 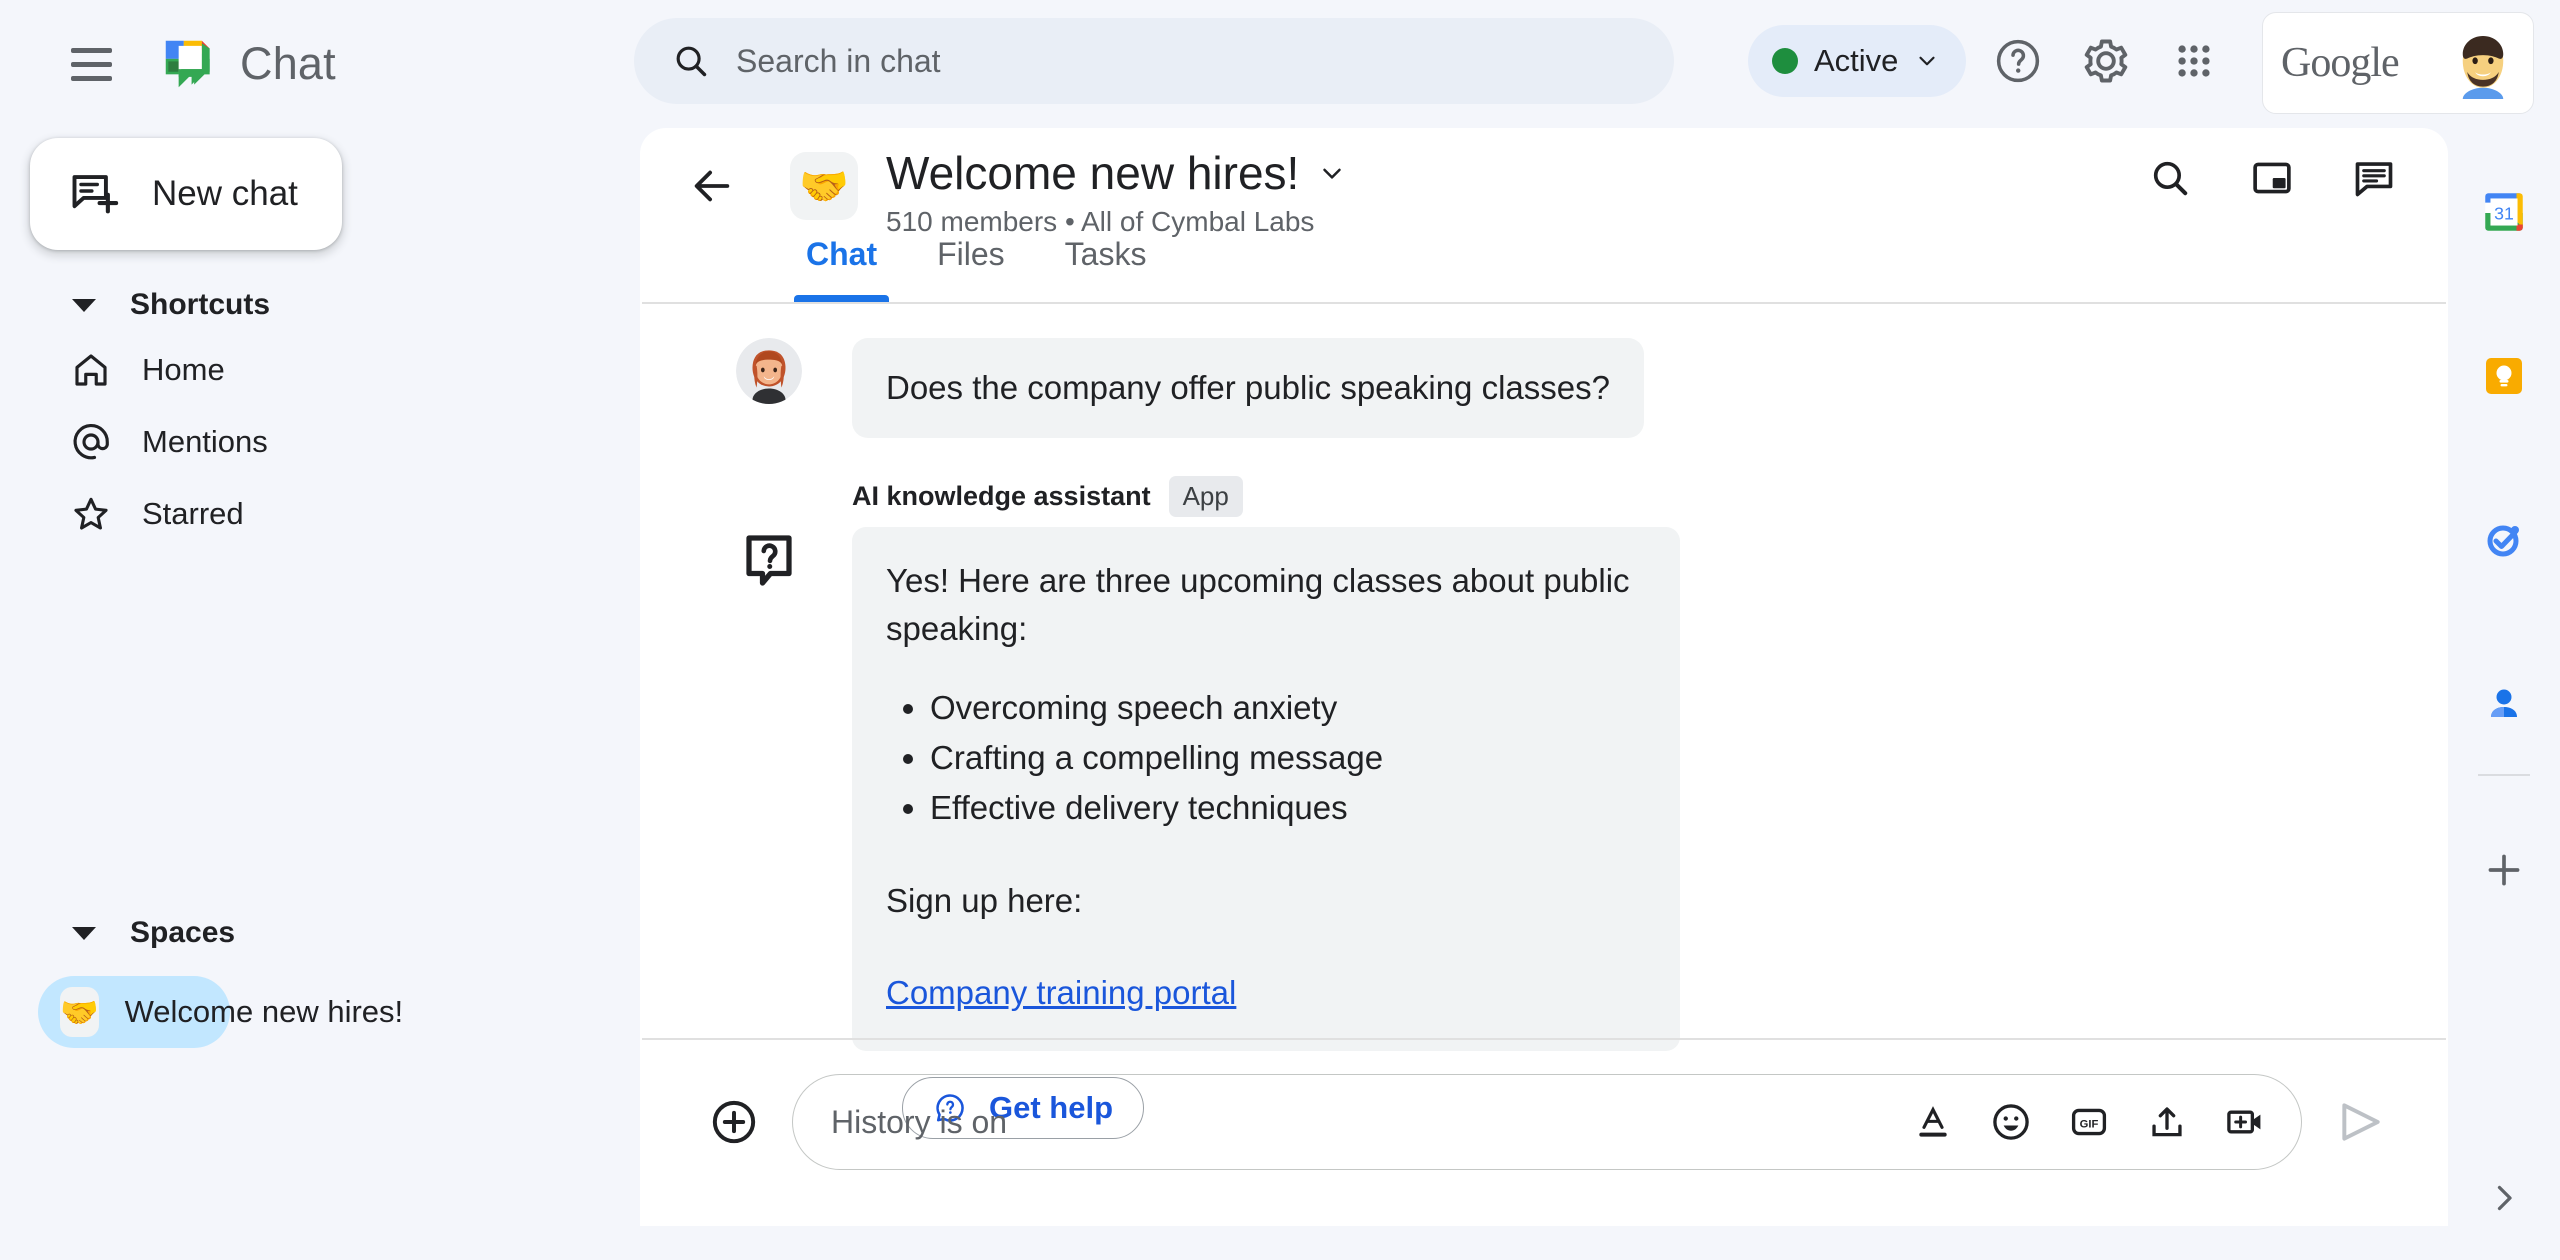 I want to click on google-chat-logo, so click(x=187, y=64).